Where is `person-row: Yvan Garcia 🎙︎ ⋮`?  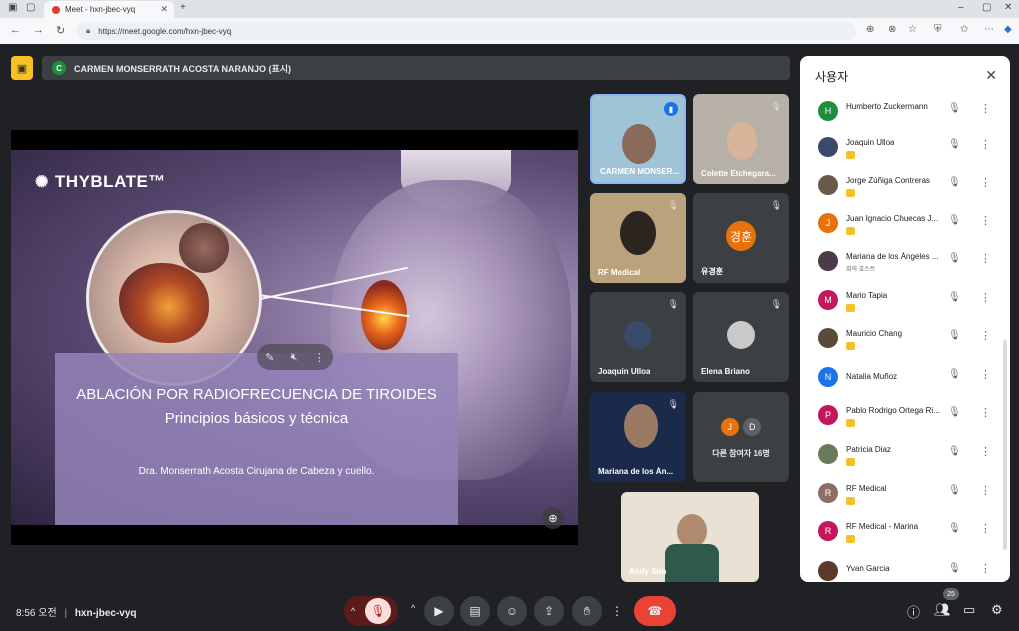 person-row: Yvan Garcia 🎙︎ ⋮ is located at coordinates (900, 570).